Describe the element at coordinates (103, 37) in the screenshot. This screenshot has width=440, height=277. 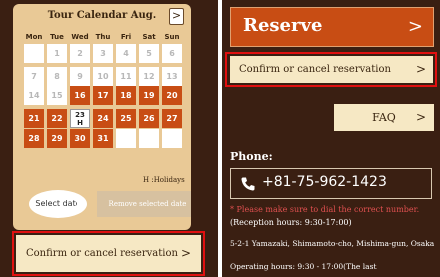
I see `weekday-label: Thu` at that location.